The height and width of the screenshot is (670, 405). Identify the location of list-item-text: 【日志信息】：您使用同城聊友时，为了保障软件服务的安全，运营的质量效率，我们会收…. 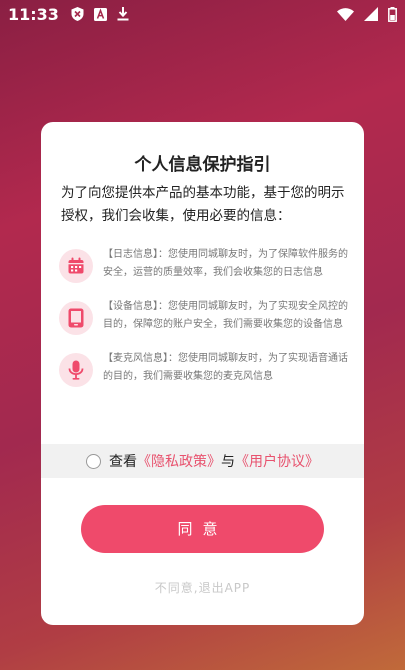
(225, 263).